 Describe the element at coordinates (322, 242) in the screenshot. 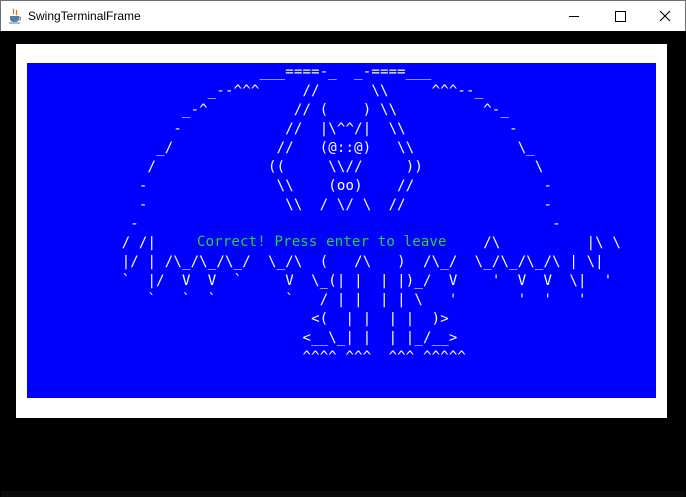

I see `status-message: Correct! Press enter to leave` at that location.